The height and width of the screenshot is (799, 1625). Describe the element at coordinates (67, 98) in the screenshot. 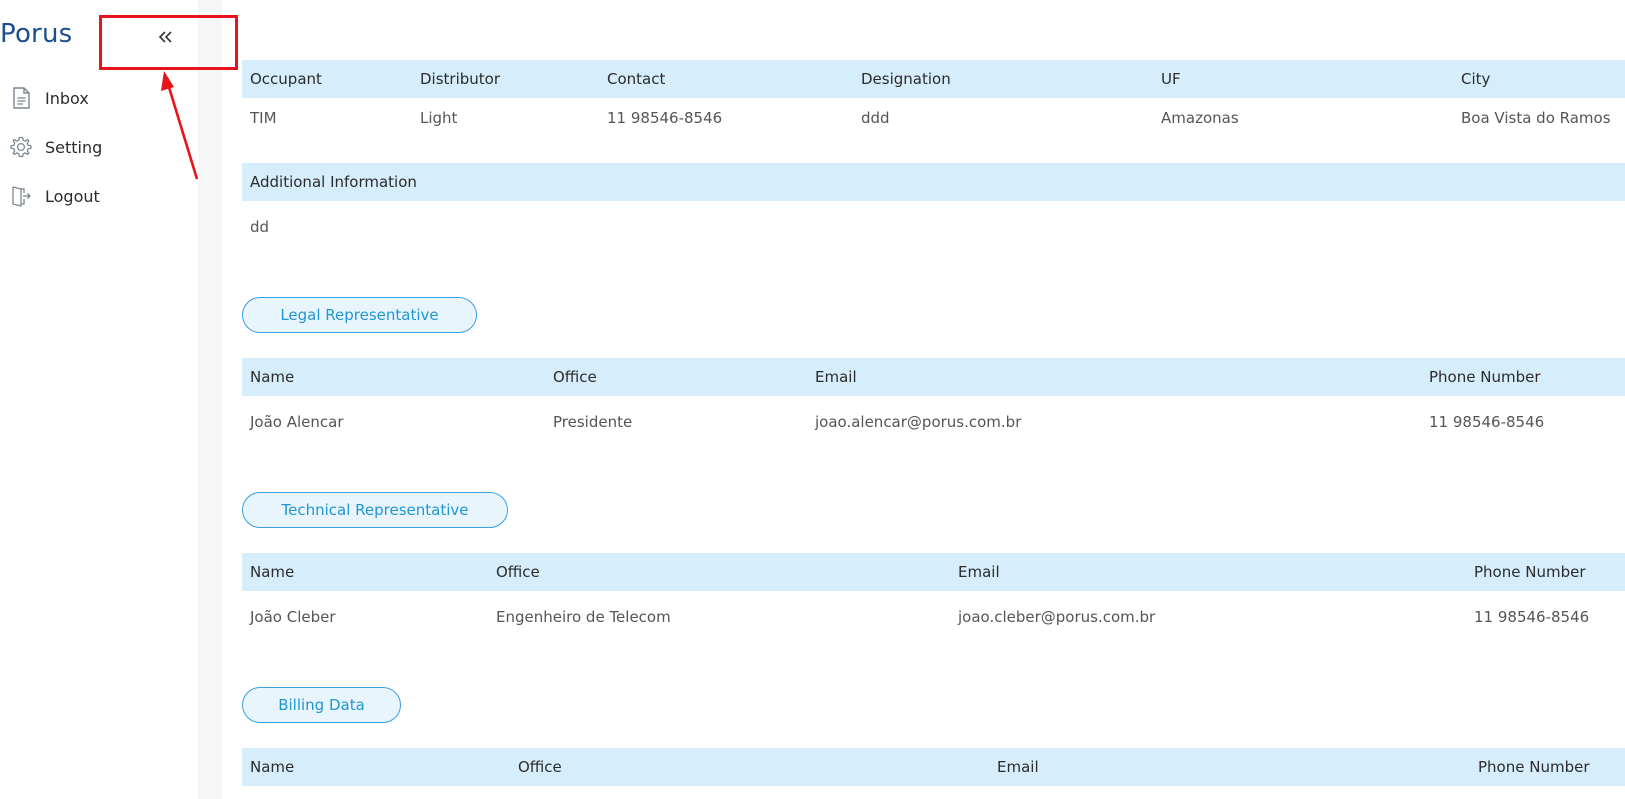

I see `sidebar-item-label: Inbox` at that location.